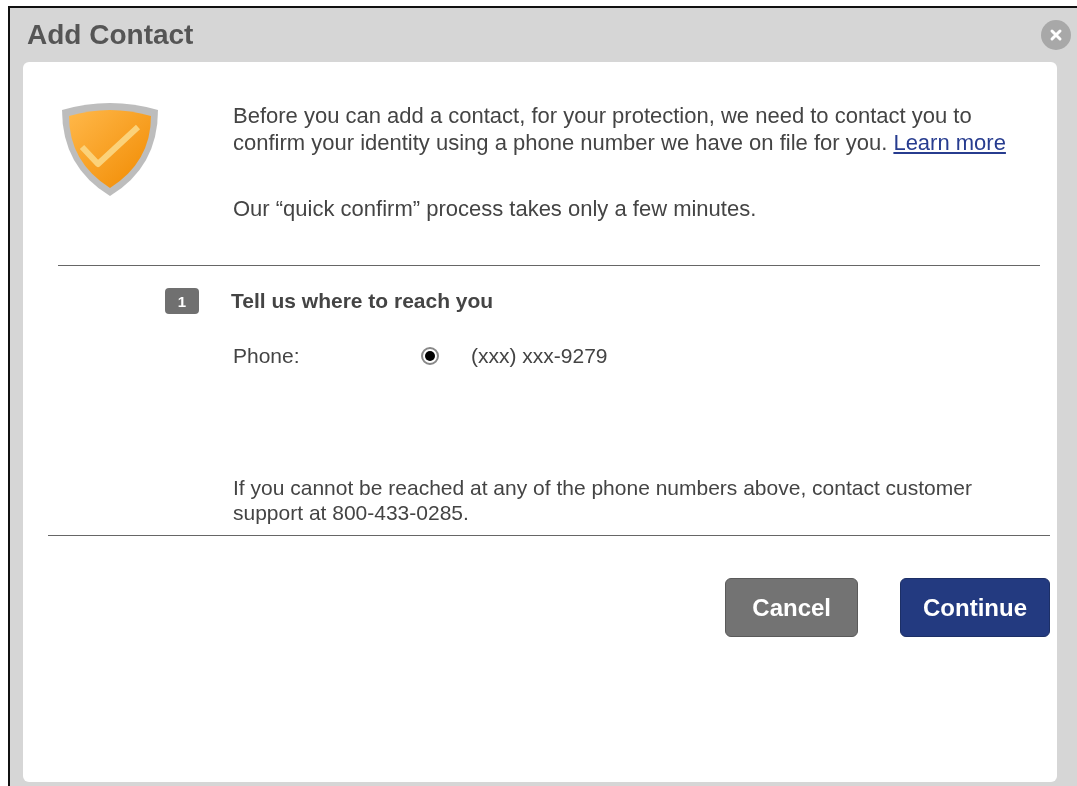  I want to click on step-heading: Tell us where to reach you, so click(362, 301).